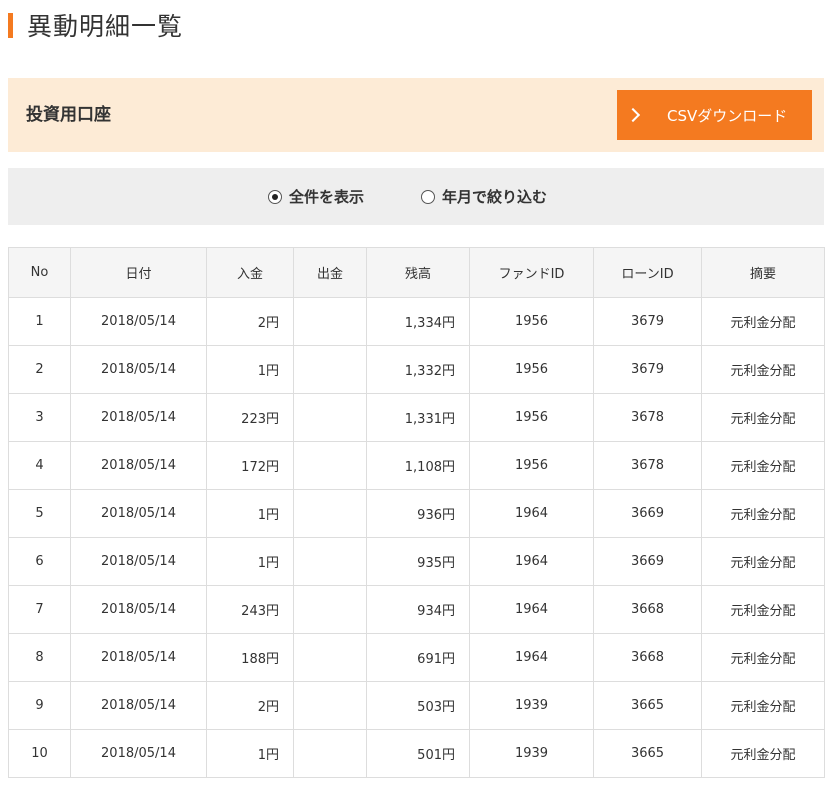  What do you see at coordinates (250, 609) in the screenshot?
I see `cell-deposit: 243円` at bounding box center [250, 609].